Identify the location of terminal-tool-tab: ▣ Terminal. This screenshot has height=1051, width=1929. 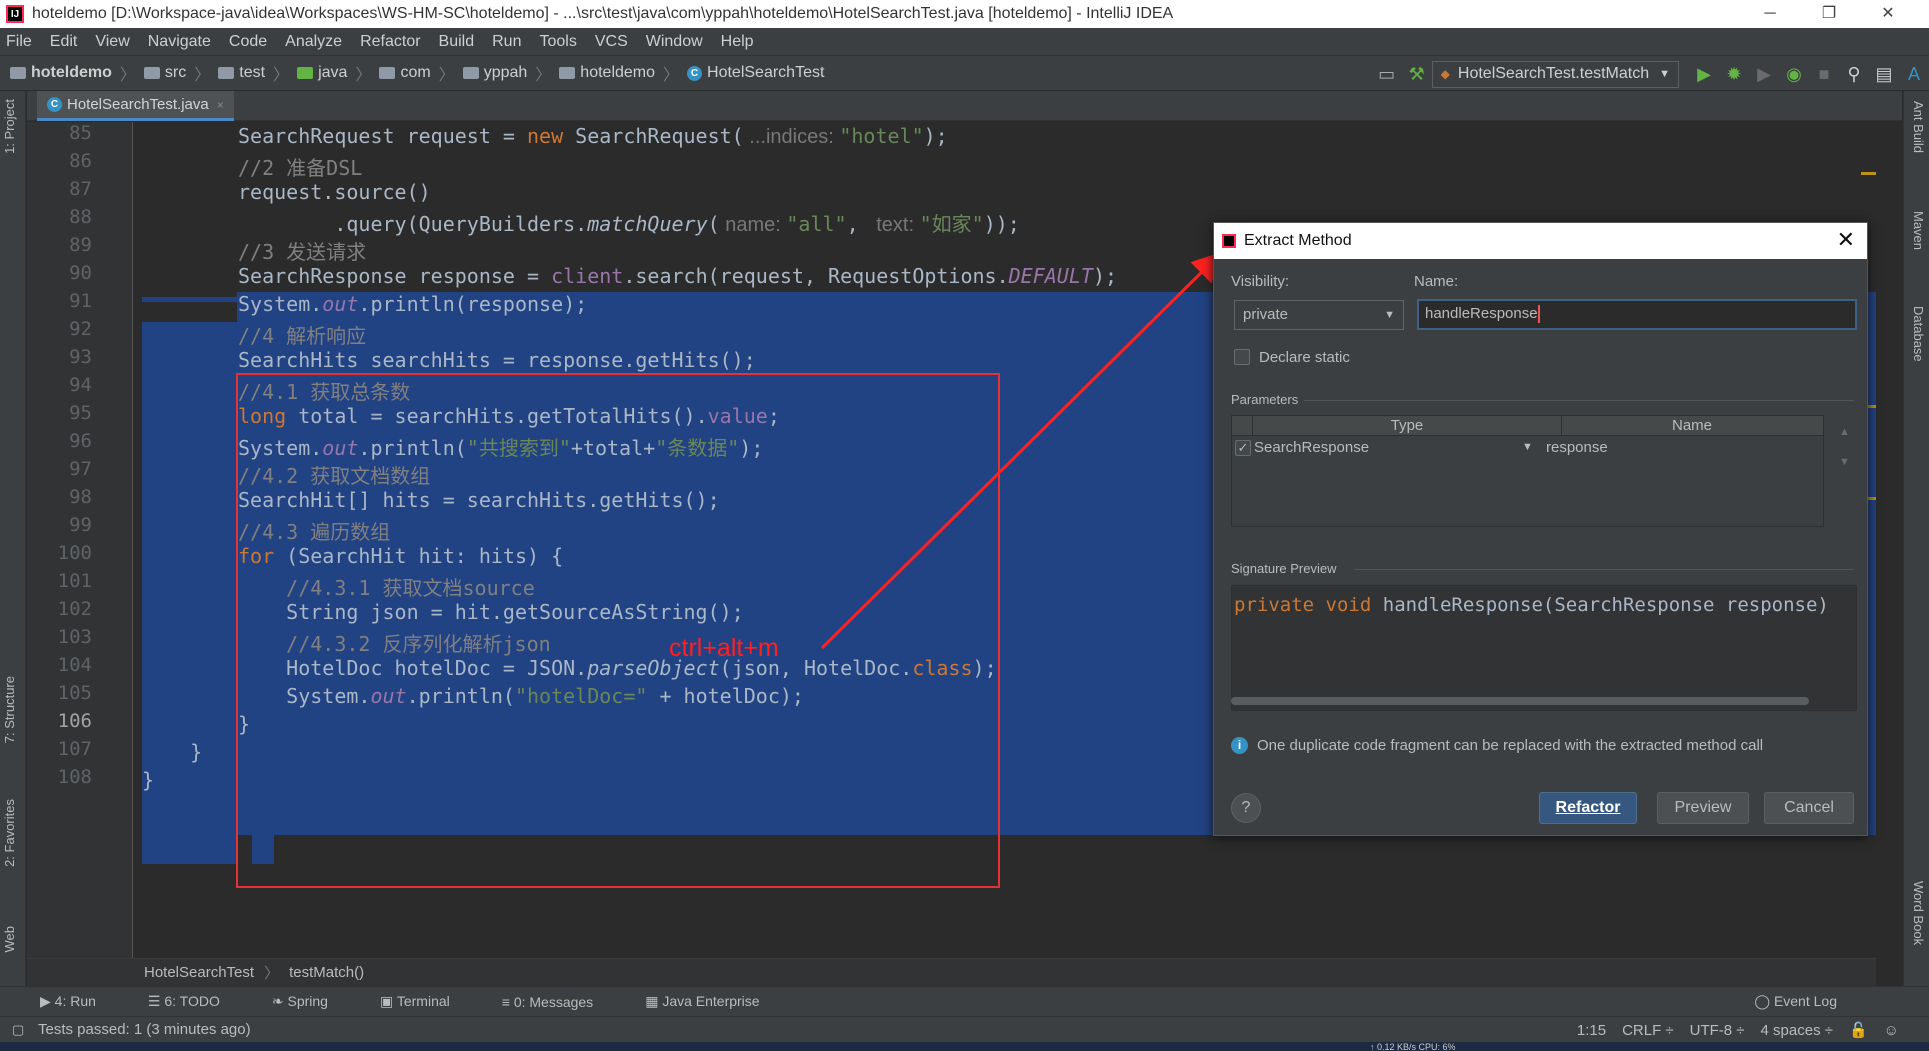
(428, 1001).